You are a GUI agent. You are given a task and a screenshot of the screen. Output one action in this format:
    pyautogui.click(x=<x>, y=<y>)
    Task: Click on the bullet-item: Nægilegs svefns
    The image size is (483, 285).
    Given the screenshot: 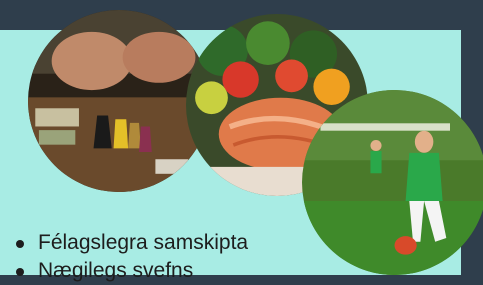 What is the action you would take?
    pyautogui.click(x=130, y=271)
    